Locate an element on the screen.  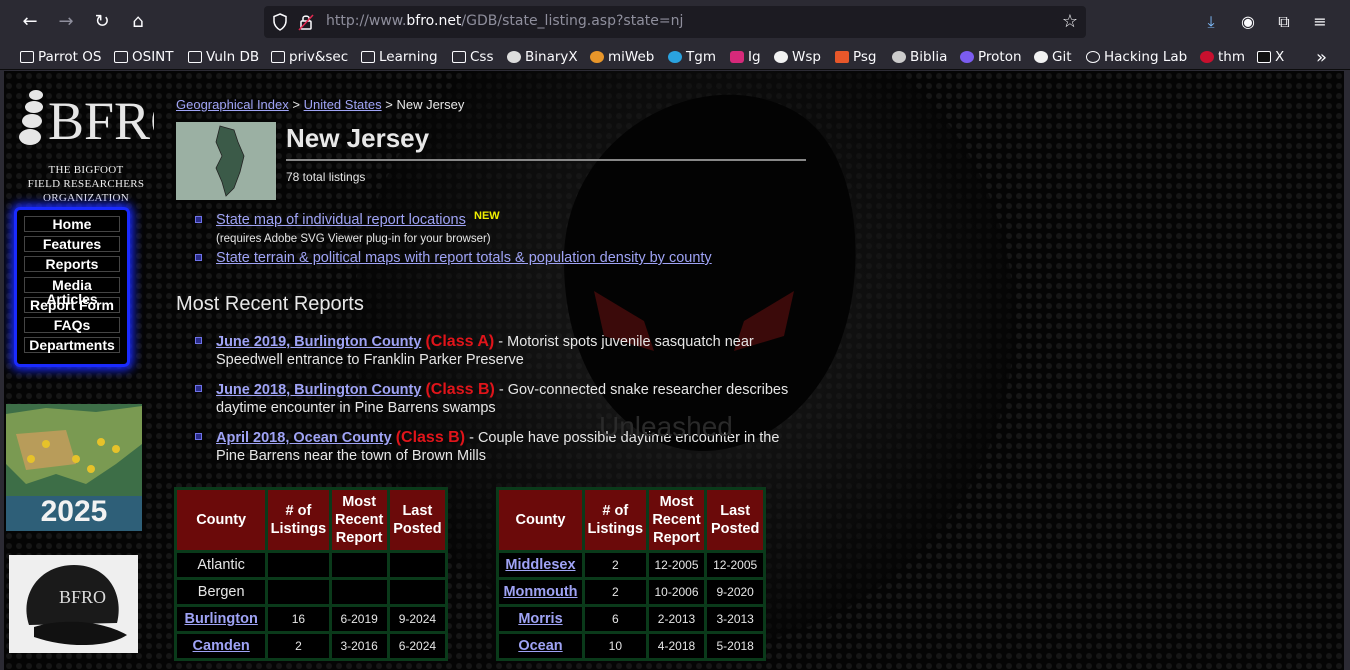
last-posted-date: 9-2020 is located at coordinates (735, 592).